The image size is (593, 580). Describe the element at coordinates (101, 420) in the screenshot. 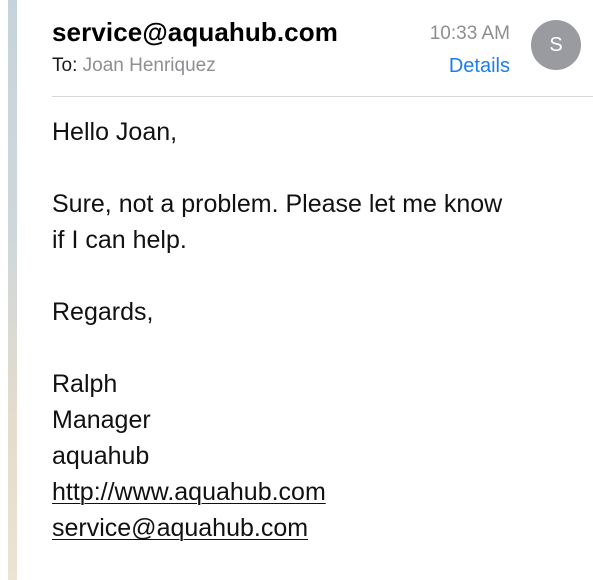

I see `signature-title: Manager` at that location.